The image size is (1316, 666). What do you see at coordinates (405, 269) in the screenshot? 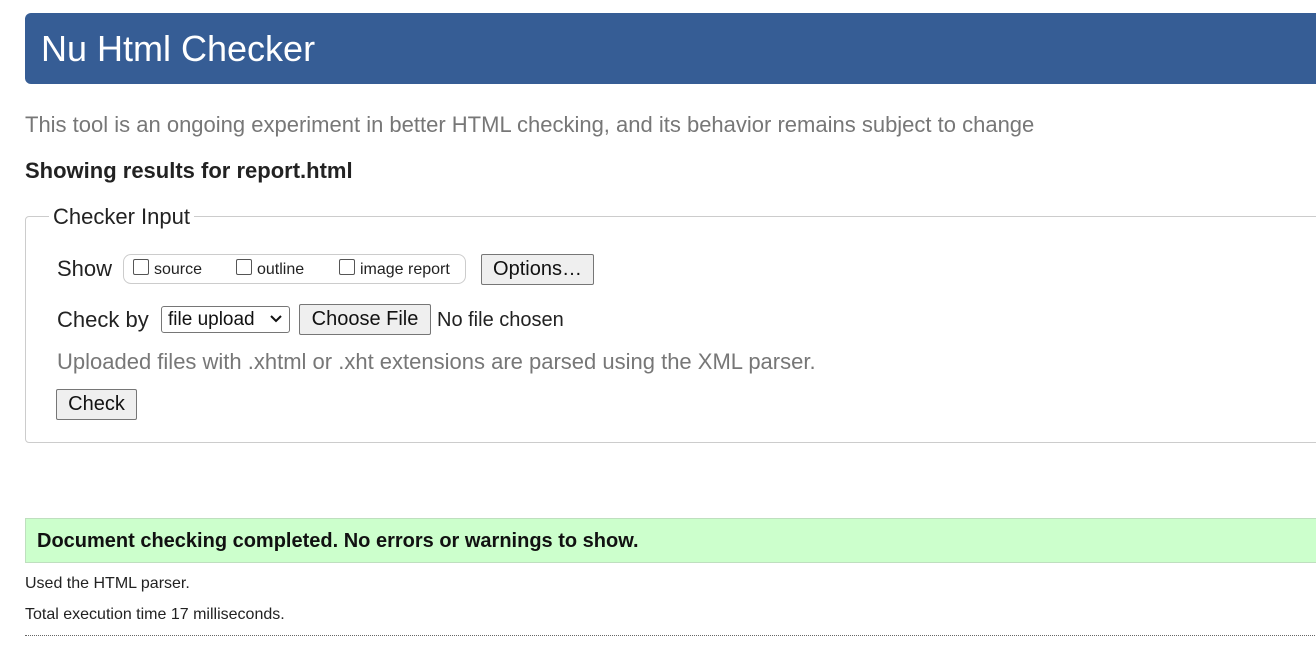
I see `image-report-checkbox-label: image report` at bounding box center [405, 269].